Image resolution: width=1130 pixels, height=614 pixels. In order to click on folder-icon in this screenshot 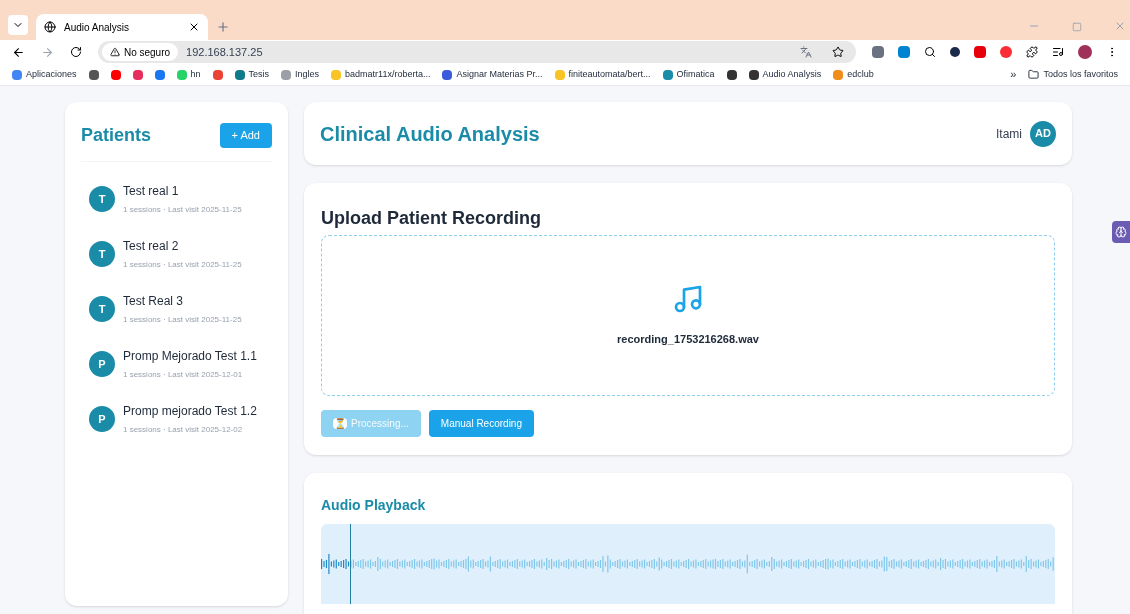, I will do `click(1034, 74)`.